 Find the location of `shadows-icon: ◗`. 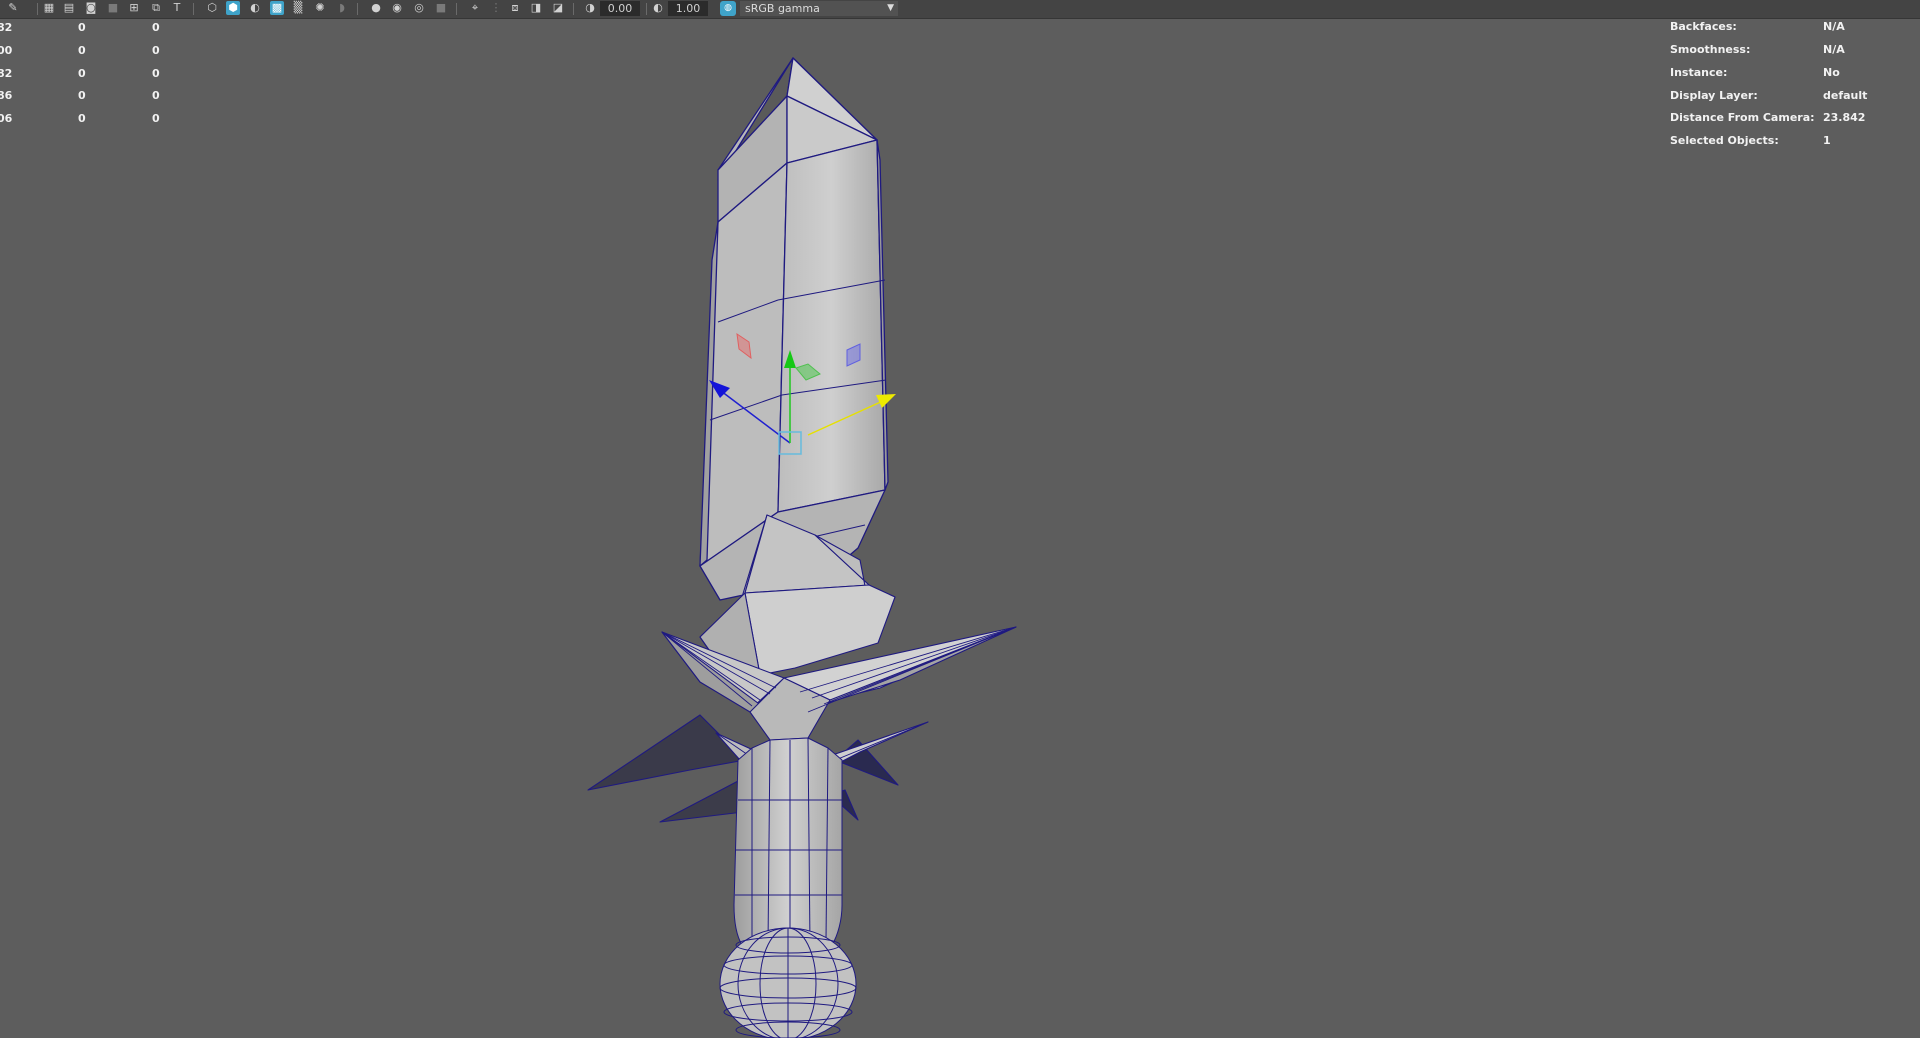

shadows-icon: ◗ is located at coordinates (342, 8).